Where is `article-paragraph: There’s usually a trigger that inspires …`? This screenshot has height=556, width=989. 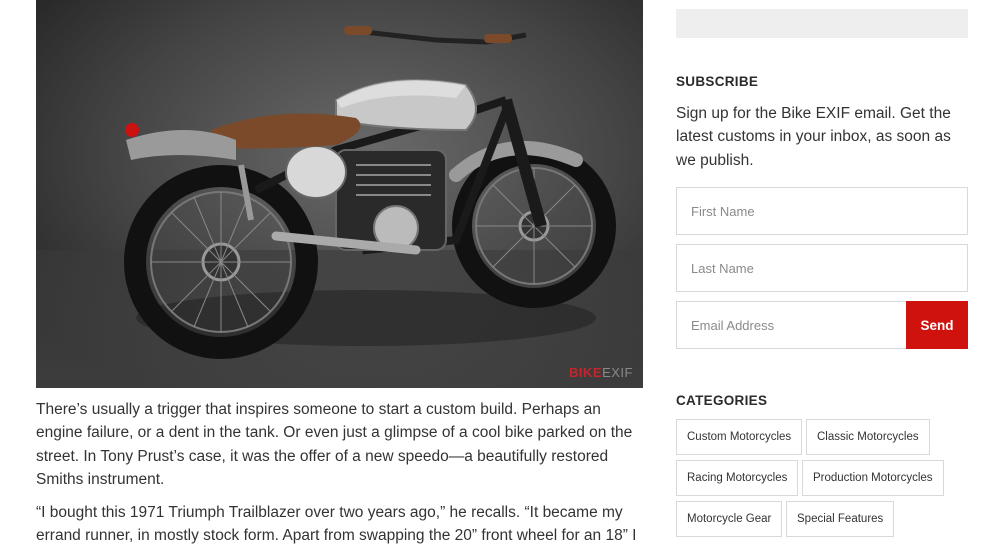 article-paragraph: There’s usually a trigger that inspires … is located at coordinates (334, 445).